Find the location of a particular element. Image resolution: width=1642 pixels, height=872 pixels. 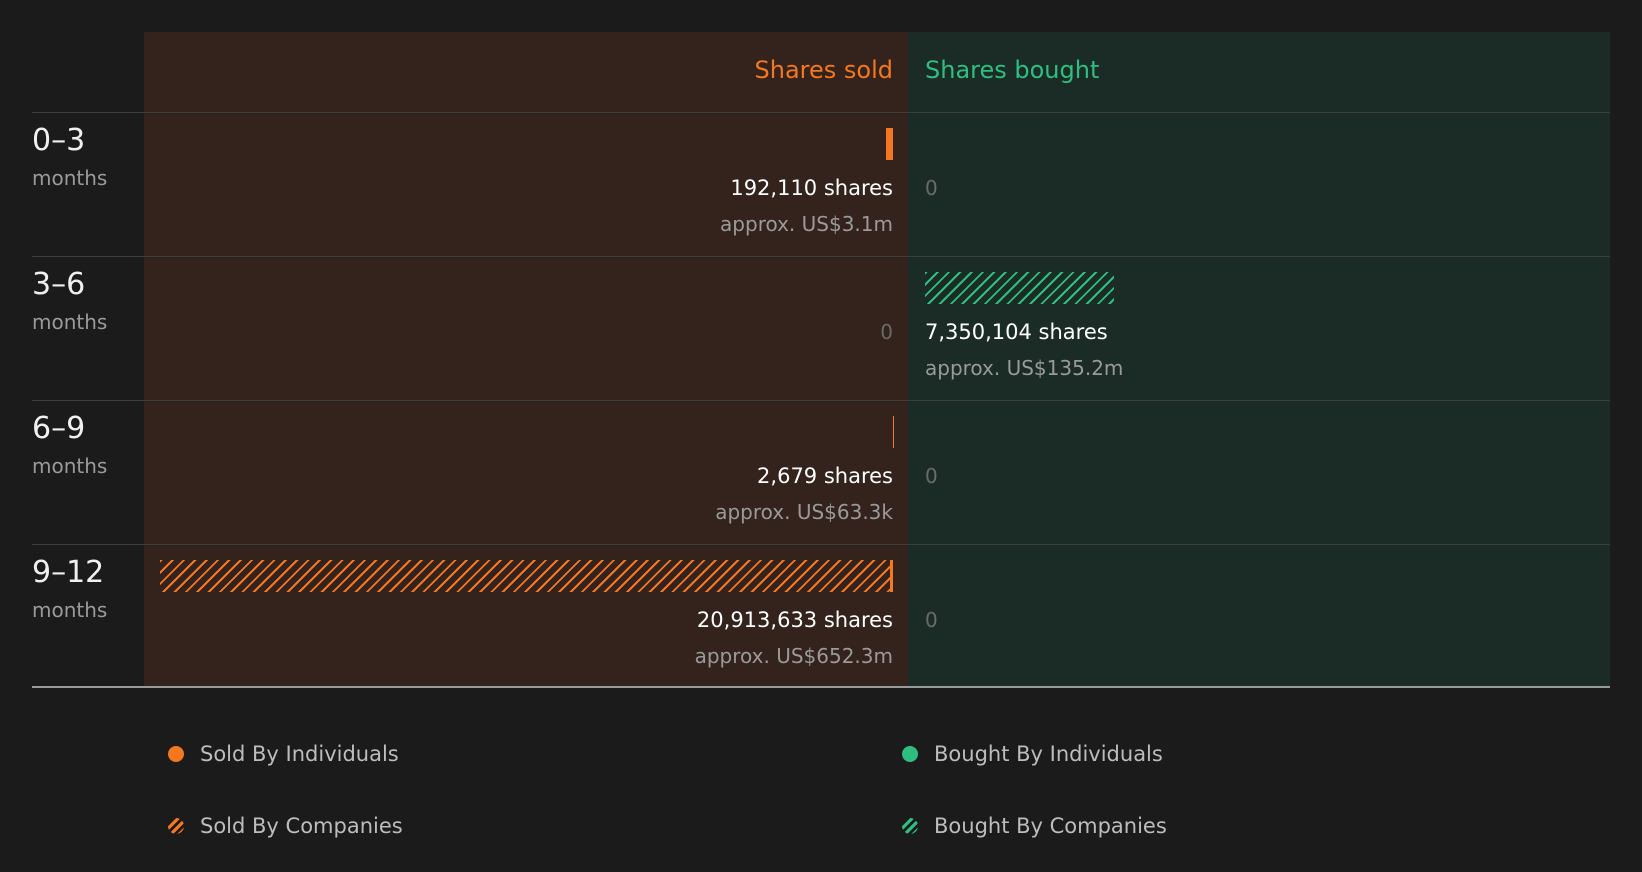

sold-value-9-12: approx. US$652.3m is located at coordinates (793, 656).